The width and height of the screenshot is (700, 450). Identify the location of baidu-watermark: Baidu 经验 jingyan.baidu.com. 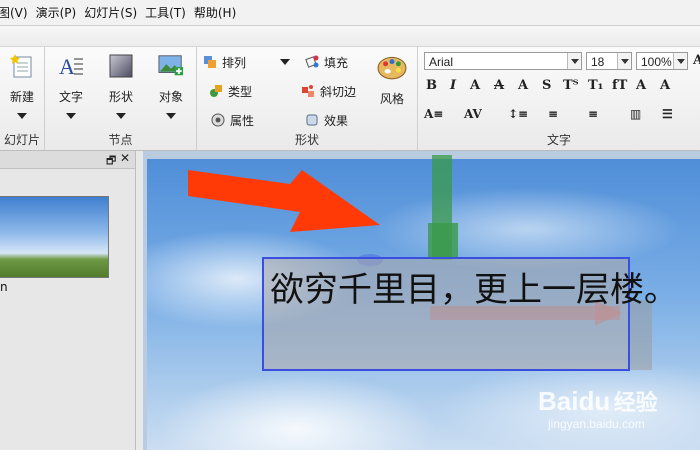
(598, 408).